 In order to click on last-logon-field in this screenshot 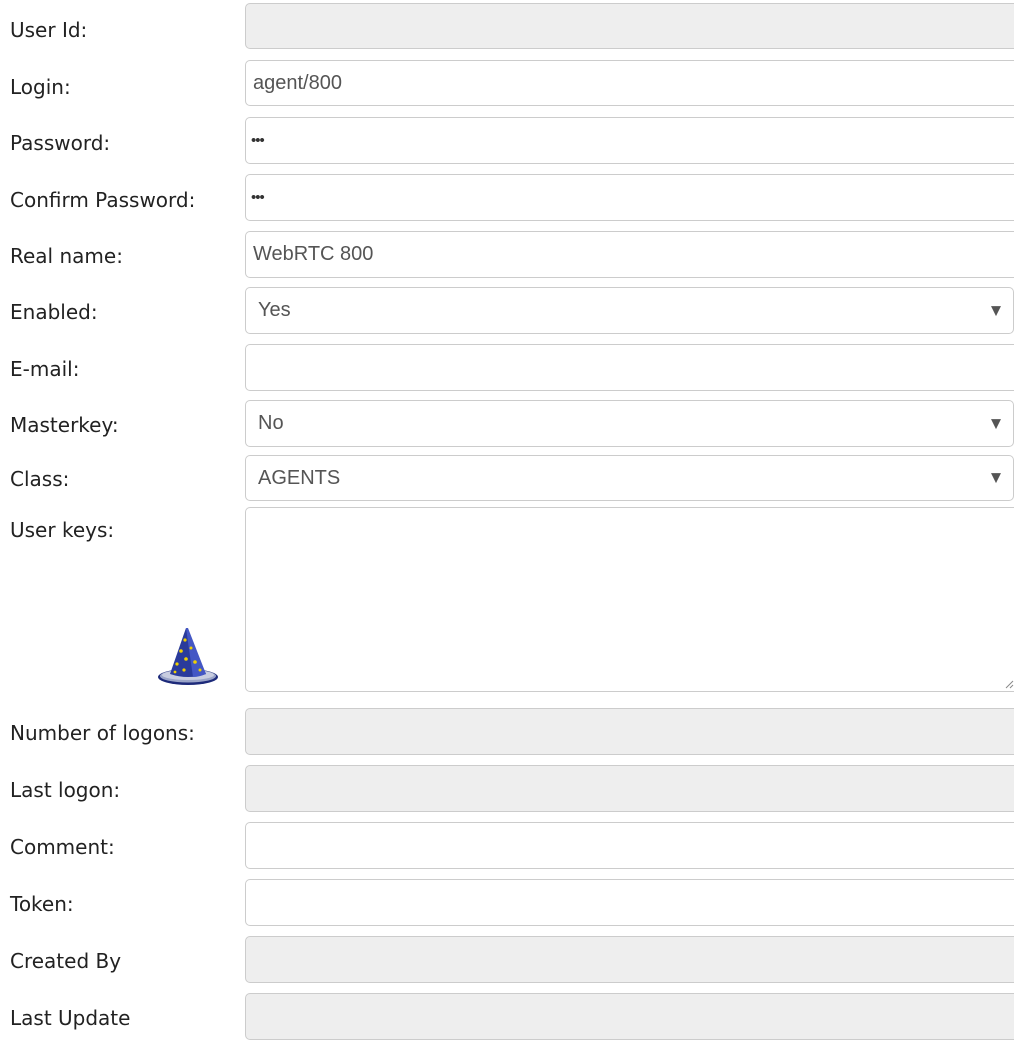, I will do `click(629, 788)`.